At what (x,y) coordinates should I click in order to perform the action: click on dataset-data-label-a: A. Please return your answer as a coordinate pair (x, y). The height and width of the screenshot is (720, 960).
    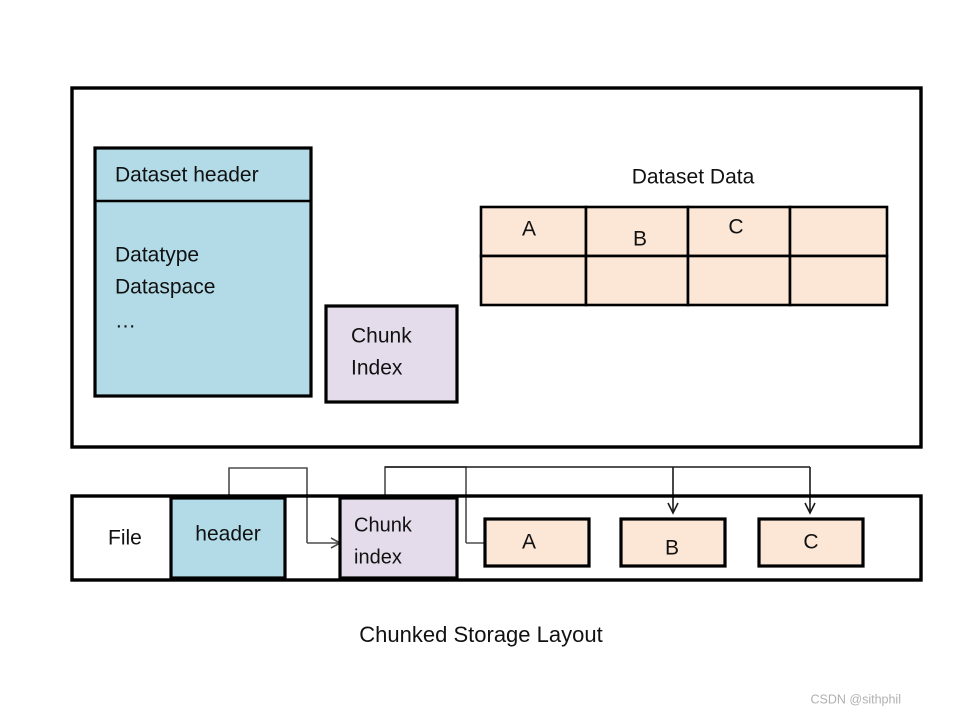
    Looking at the image, I should click on (529, 229).